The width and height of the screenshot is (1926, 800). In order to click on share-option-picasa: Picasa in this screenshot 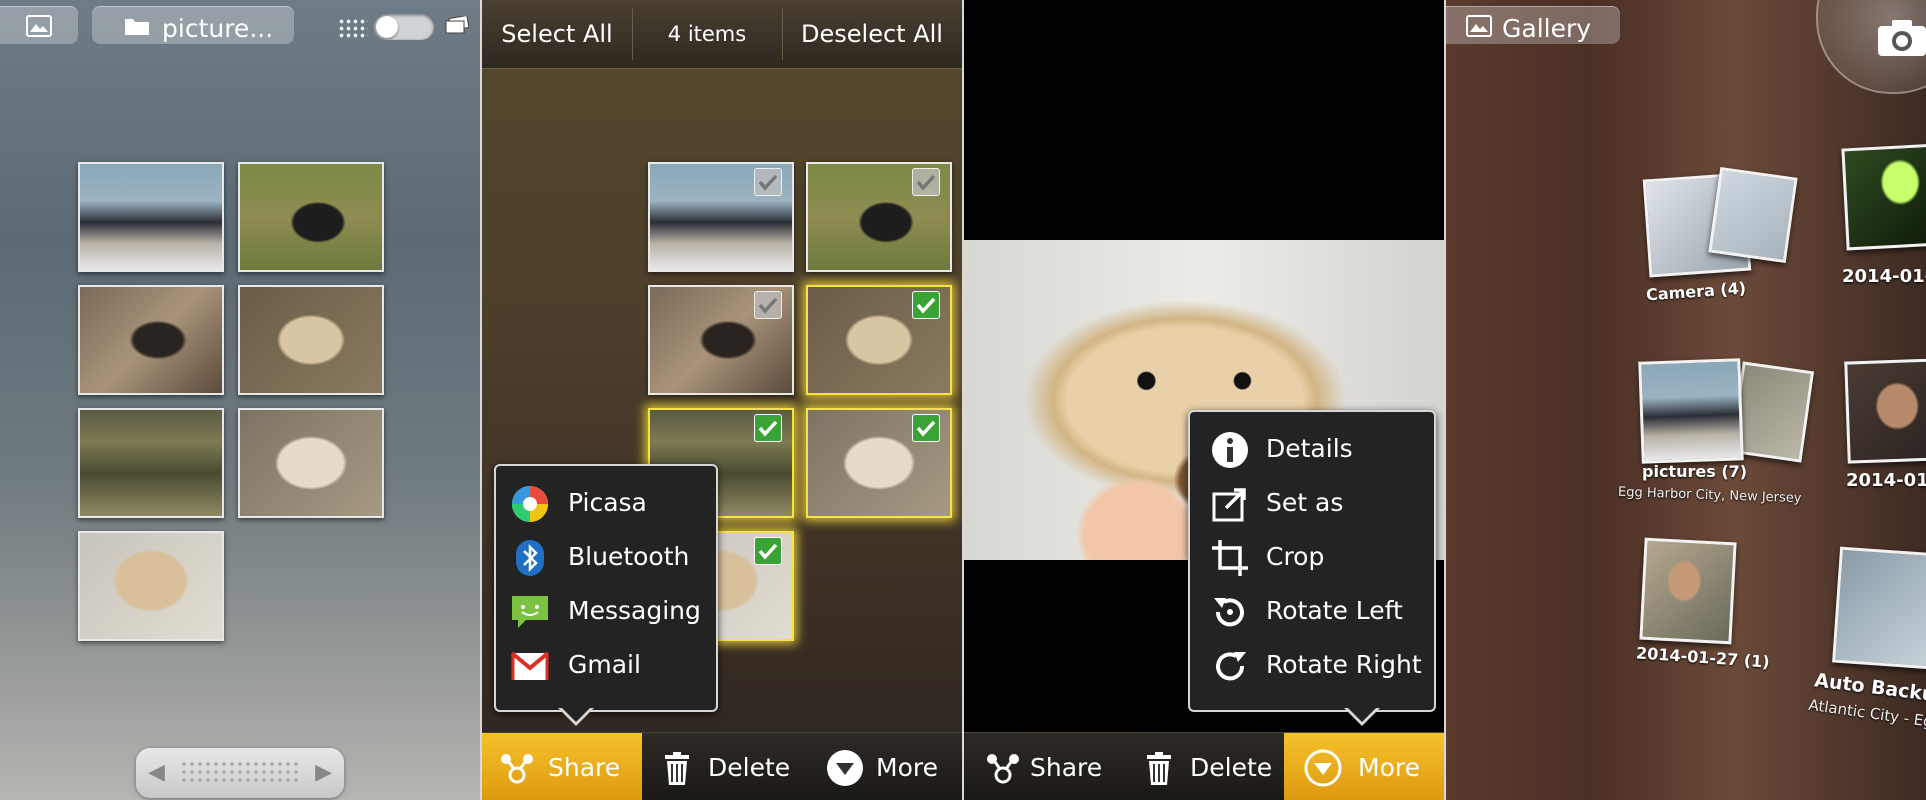, I will do `click(606, 503)`.